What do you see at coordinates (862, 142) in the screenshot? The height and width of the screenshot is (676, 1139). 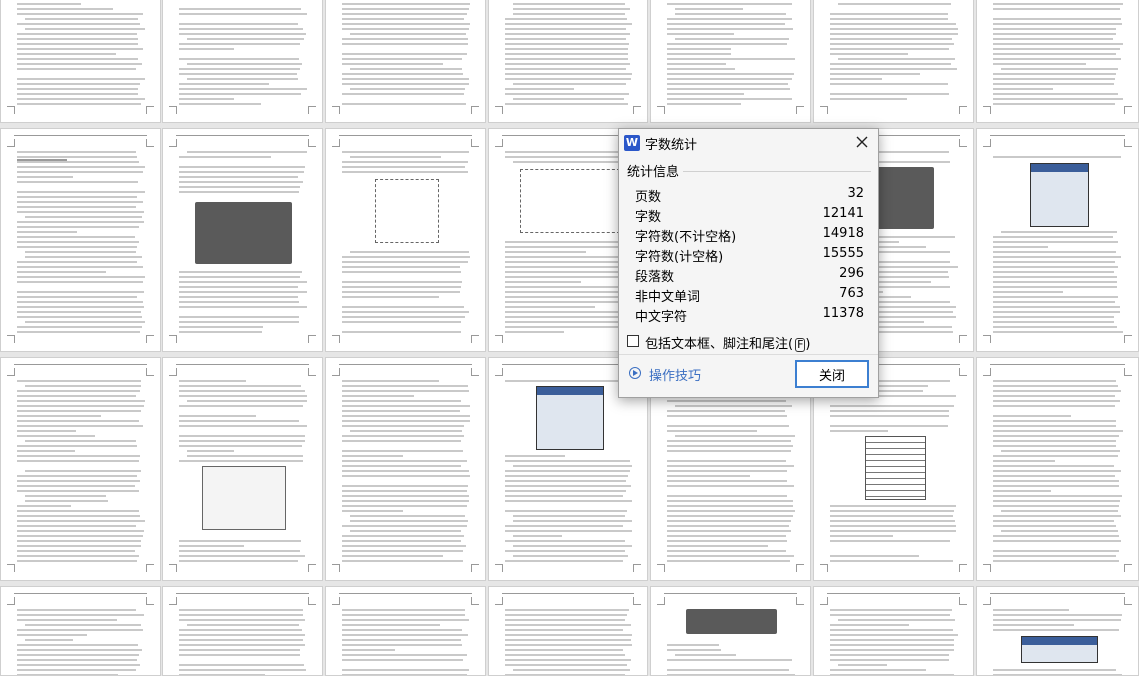 I see `close-icon` at bounding box center [862, 142].